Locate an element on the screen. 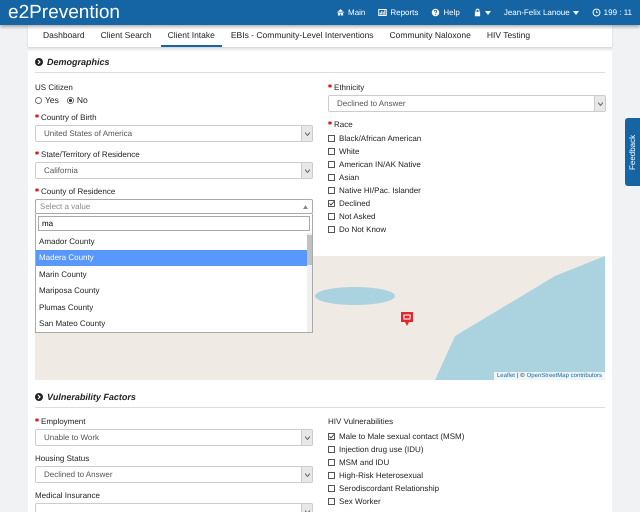 This screenshot has width=640, height=512. field-label: Medical Insurance is located at coordinates (67, 495).